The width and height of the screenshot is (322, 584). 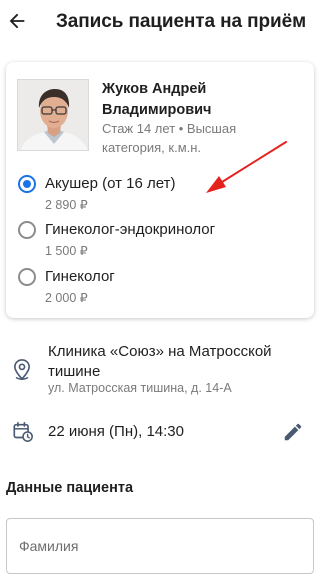 I want to click on doctor-experience: Стаж 14 лет • Высшая категория, к.м.н., so click(x=169, y=138).